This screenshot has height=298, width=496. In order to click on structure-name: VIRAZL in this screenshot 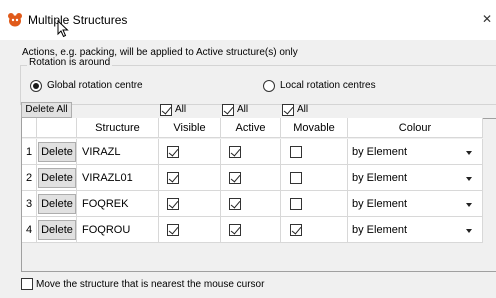, I will do `click(101, 152)`.